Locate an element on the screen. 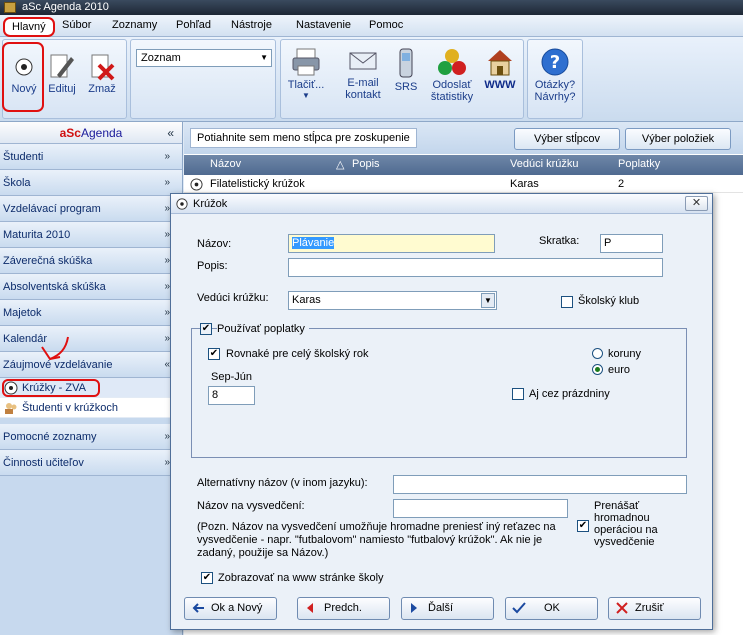  menu-zoznamy: Zoznamy is located at coordinates (134, 25).